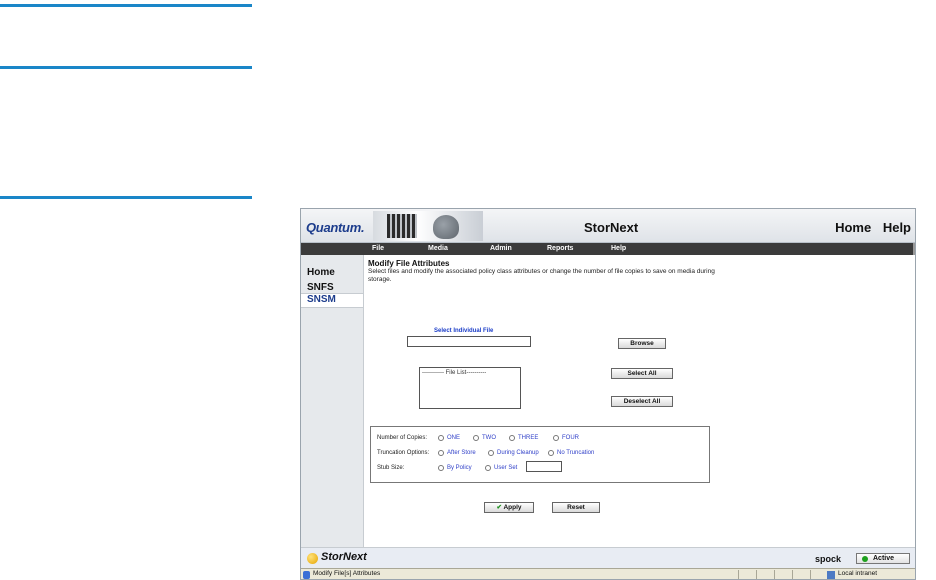 The width and height of the screenshot is (936, 580). I want to click on select-file-label: Select Individual File, so click(464, 331).